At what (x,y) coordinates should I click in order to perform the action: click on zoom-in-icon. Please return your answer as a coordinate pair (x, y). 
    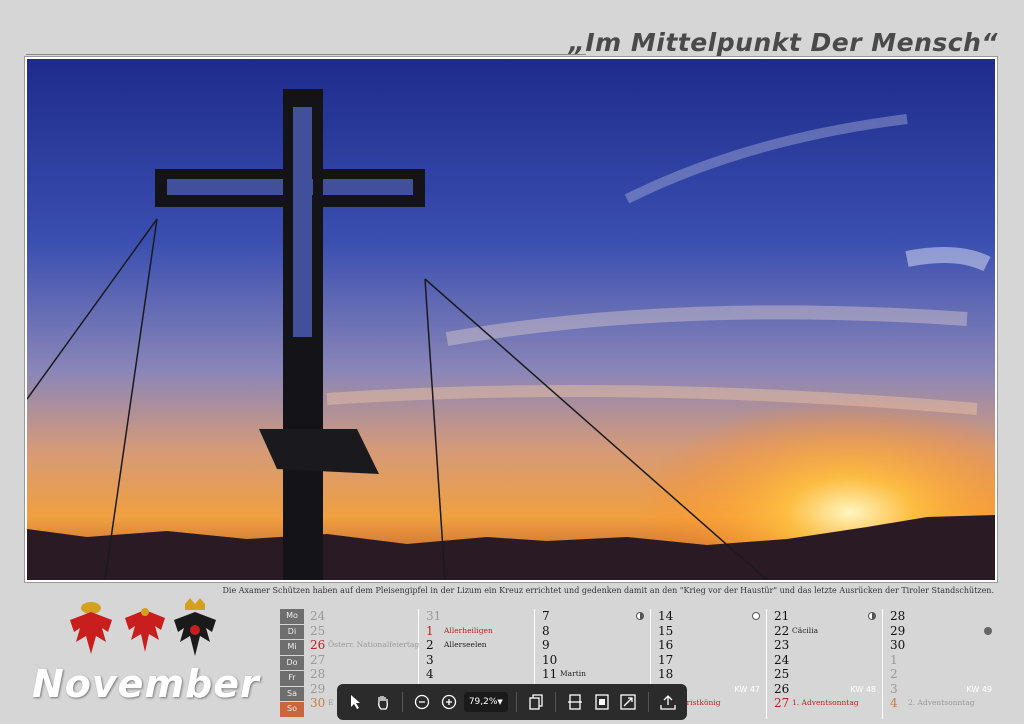
    Looking at the image, I should click on (448, 702).